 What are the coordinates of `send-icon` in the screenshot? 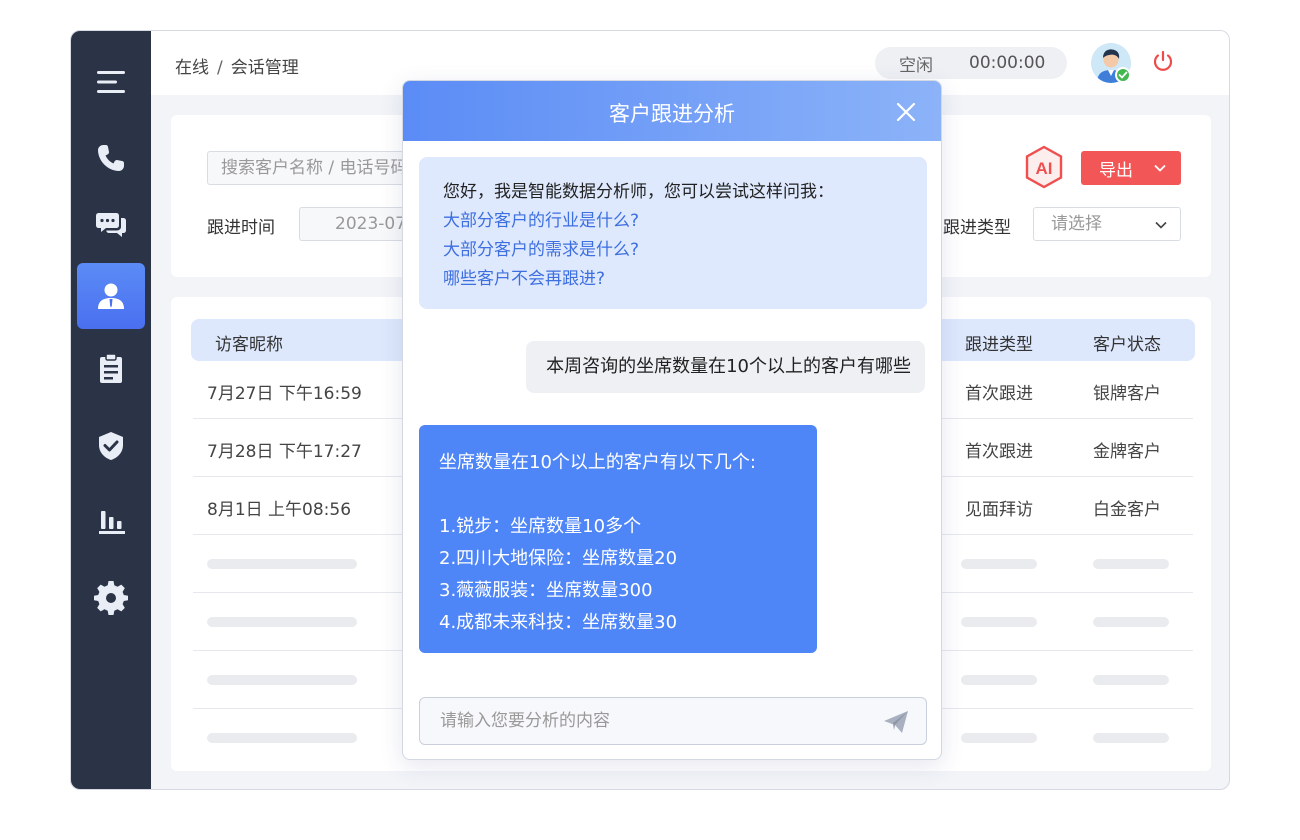 It's located at (896, 722).